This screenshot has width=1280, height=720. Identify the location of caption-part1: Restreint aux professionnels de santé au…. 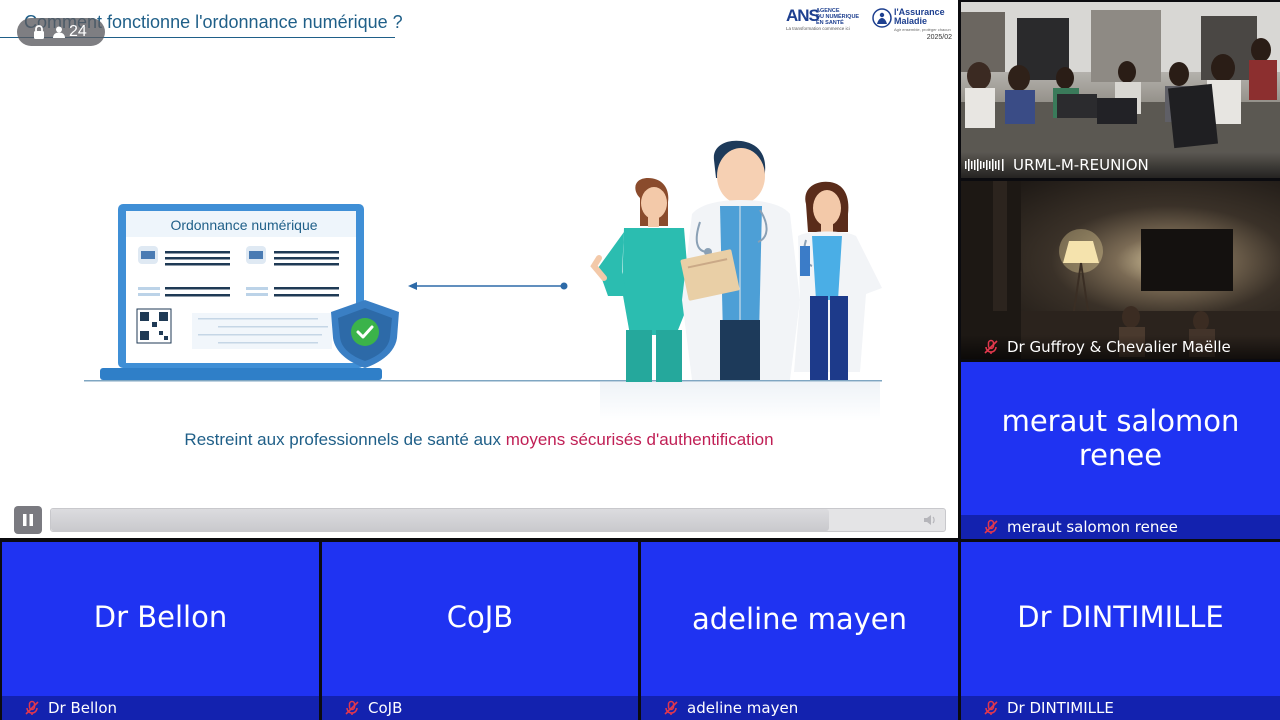
(345, 439).